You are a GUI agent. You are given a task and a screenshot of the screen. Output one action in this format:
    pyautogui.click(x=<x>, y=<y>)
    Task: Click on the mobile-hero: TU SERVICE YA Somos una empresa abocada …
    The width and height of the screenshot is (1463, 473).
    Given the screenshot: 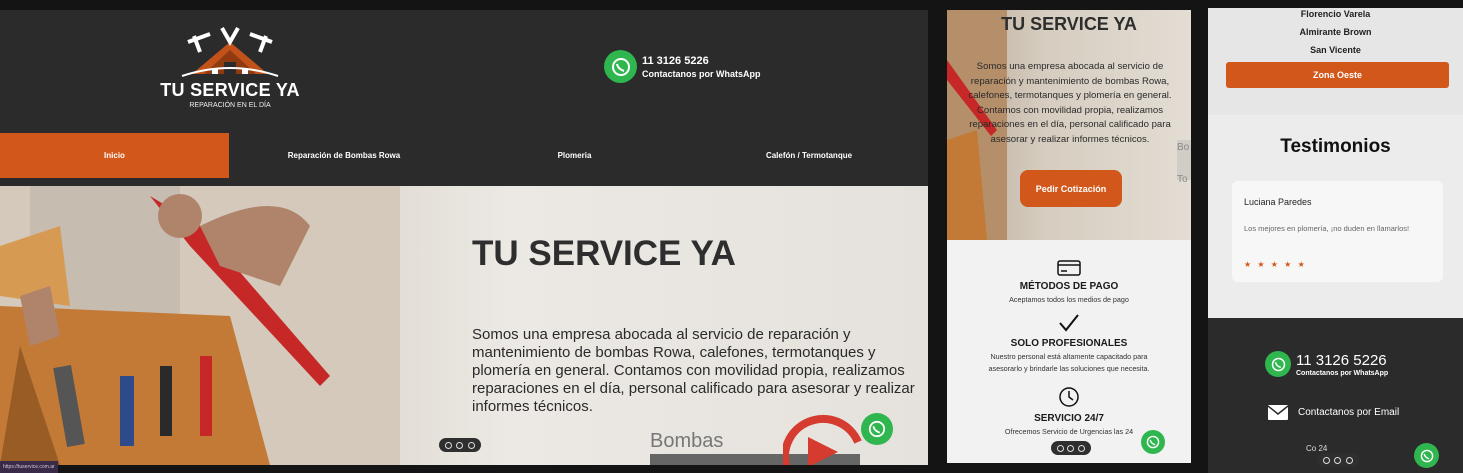 What is the action you would take?
    pyautogui.click(x=1069, y=125)
    